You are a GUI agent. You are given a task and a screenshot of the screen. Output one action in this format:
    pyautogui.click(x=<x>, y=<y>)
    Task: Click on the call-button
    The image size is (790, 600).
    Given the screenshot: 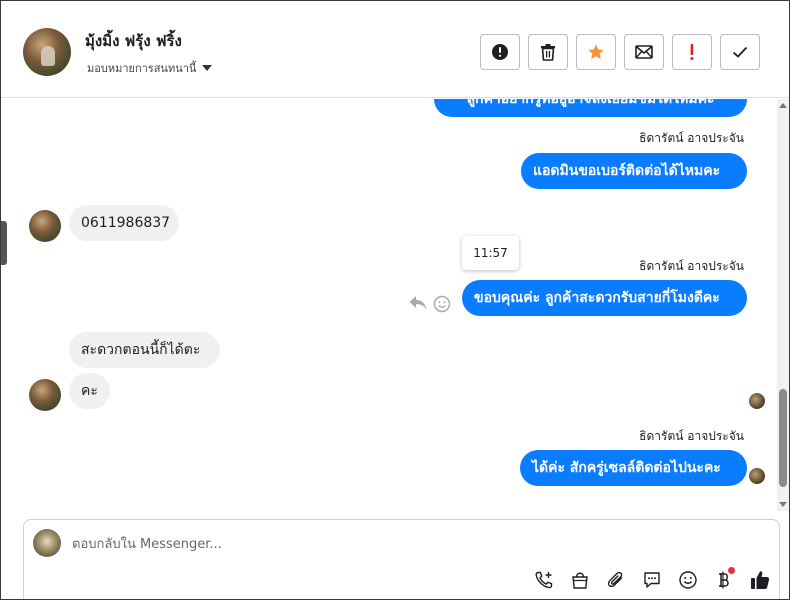 What is the action you would take?
    pyautogui.click(x=544, y=580)
    